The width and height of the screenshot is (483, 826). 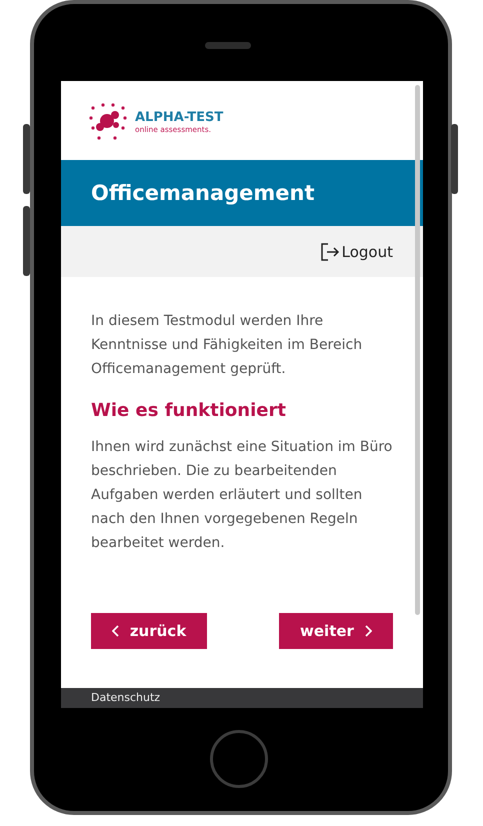 I want to click on home-button, so click(x=239, y=759).